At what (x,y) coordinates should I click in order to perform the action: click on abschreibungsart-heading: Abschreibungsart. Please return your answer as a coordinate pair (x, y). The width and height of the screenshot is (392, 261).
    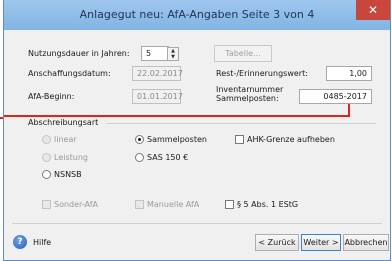
    Looking at the image, I should click on (63, 122).